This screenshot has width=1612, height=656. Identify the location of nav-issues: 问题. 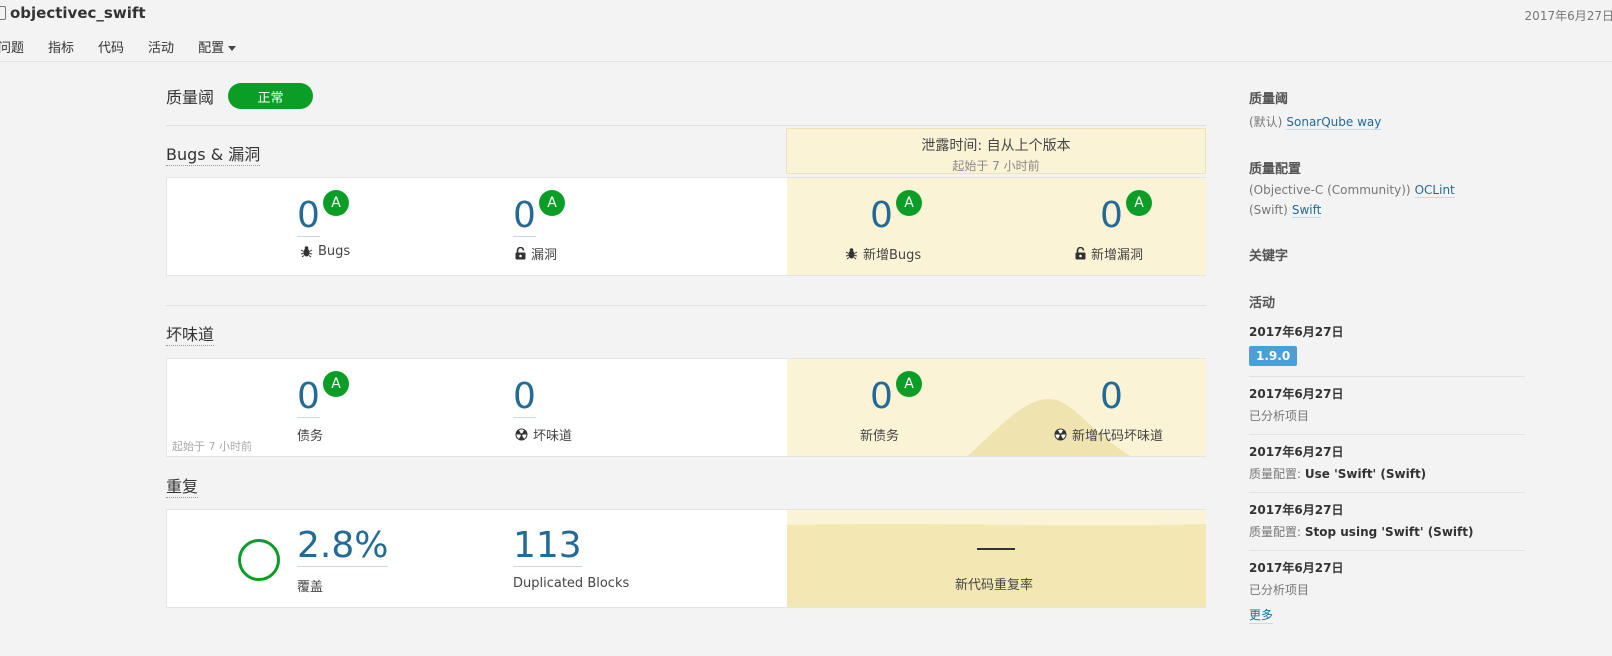
(12, 46).